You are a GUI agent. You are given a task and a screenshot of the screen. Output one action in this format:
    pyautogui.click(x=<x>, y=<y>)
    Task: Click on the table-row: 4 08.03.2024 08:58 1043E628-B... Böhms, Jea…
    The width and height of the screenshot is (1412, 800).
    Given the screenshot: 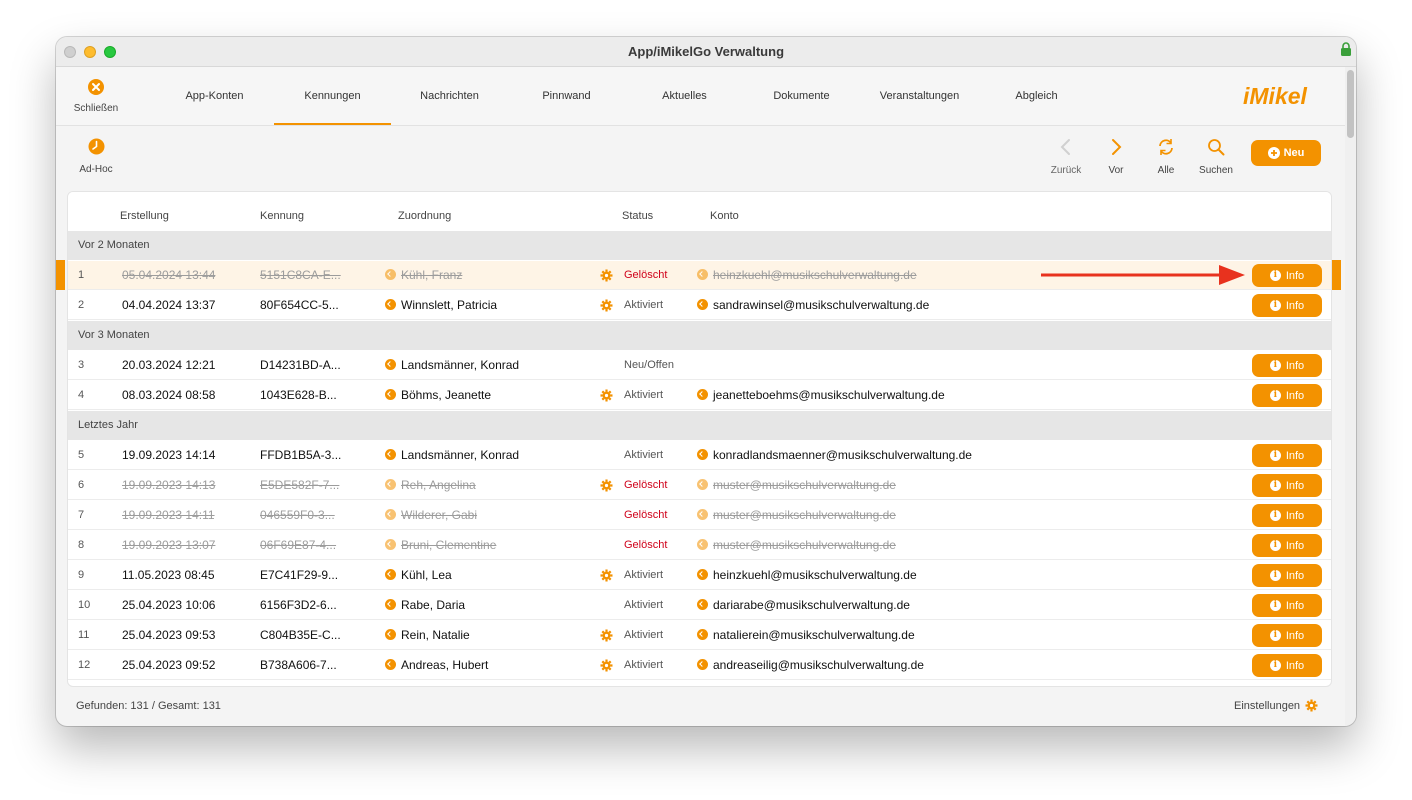 What is the action you would take?
    pyautogui.click(x=699, y=395)
    